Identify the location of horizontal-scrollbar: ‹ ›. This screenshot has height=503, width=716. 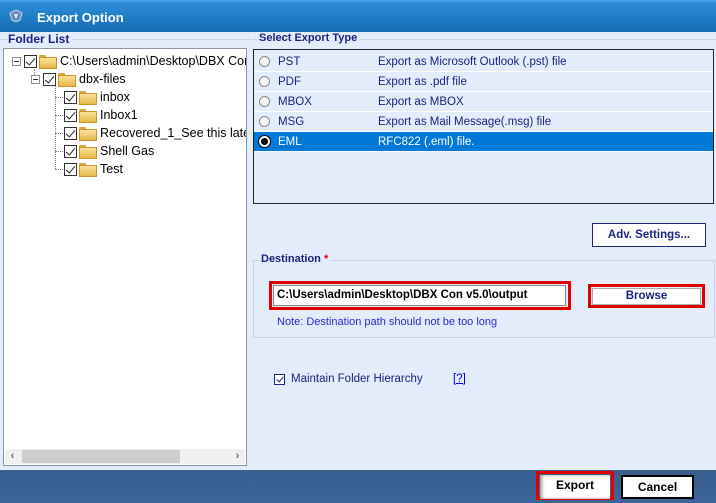
(125, 456).